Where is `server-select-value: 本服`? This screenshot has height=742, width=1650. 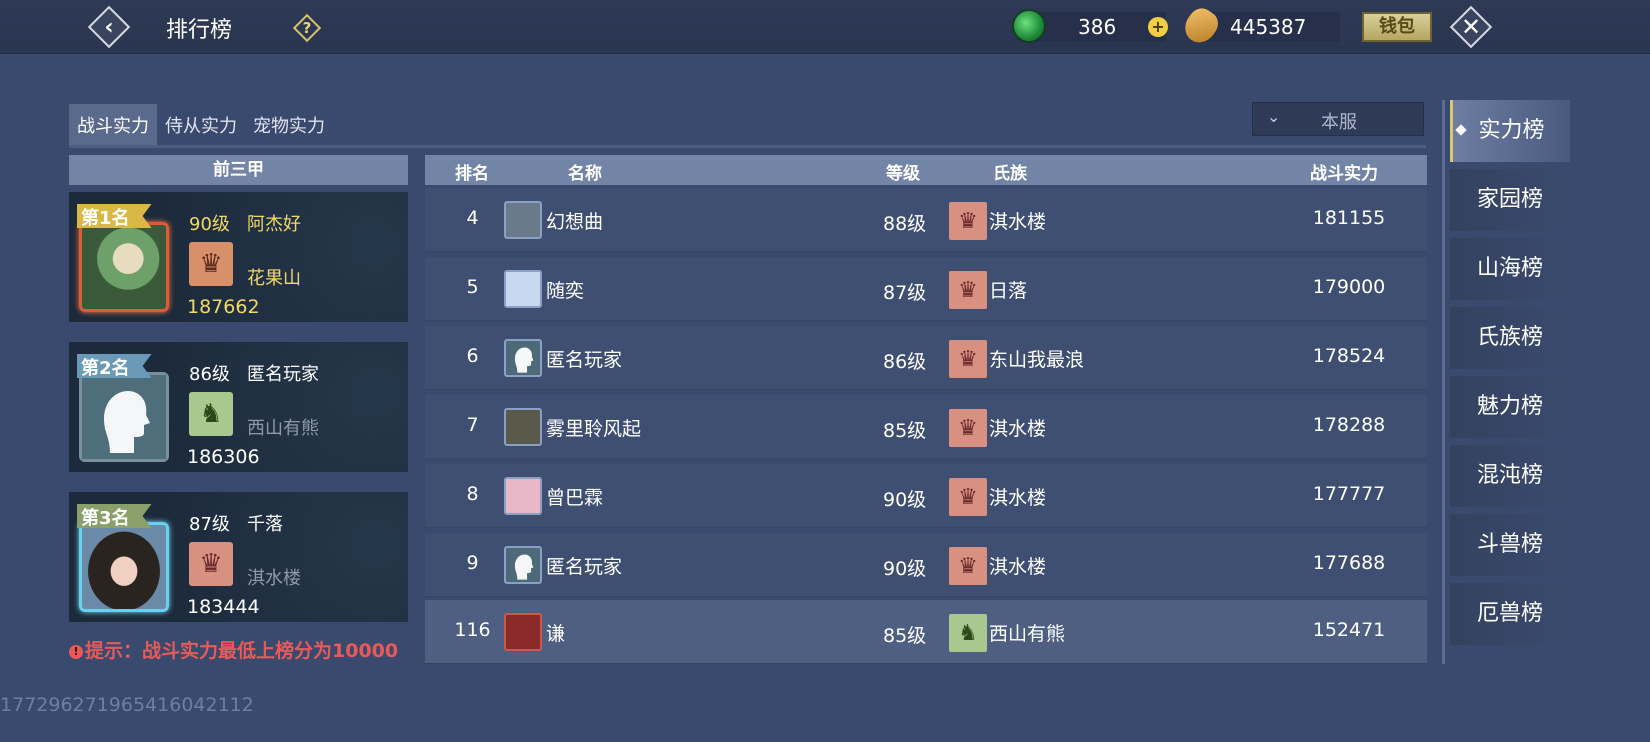
server-select-value: 本服 is located at coordinates (1339, 122).